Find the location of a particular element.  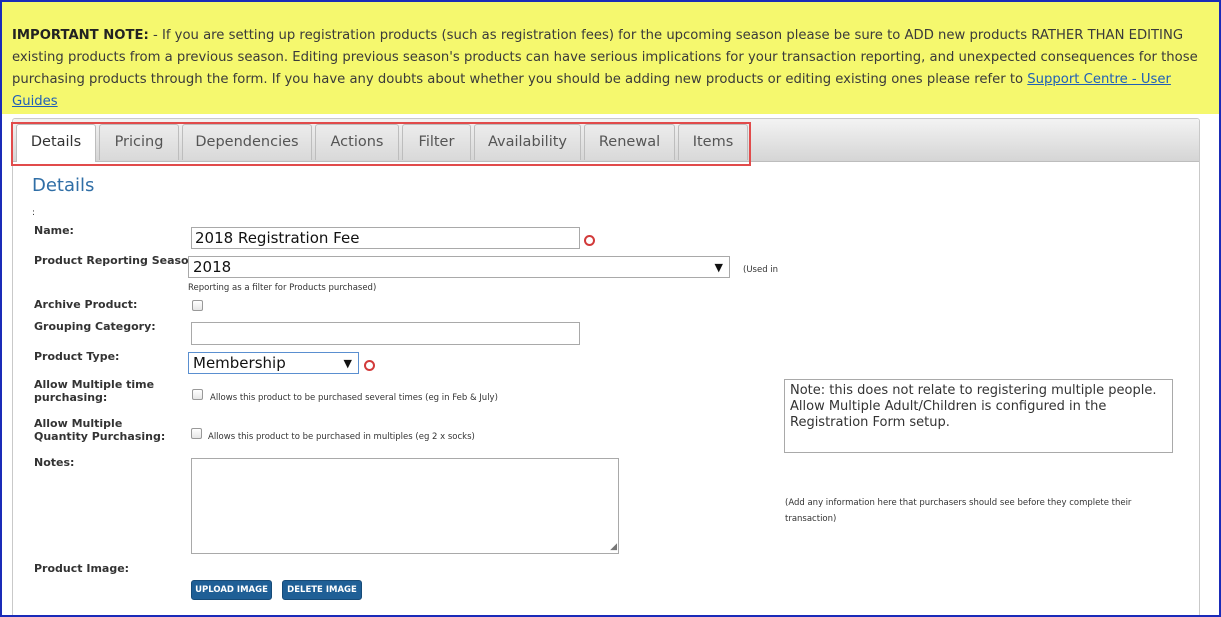

tab-actions: Actions is located at coordinates (357, 142).